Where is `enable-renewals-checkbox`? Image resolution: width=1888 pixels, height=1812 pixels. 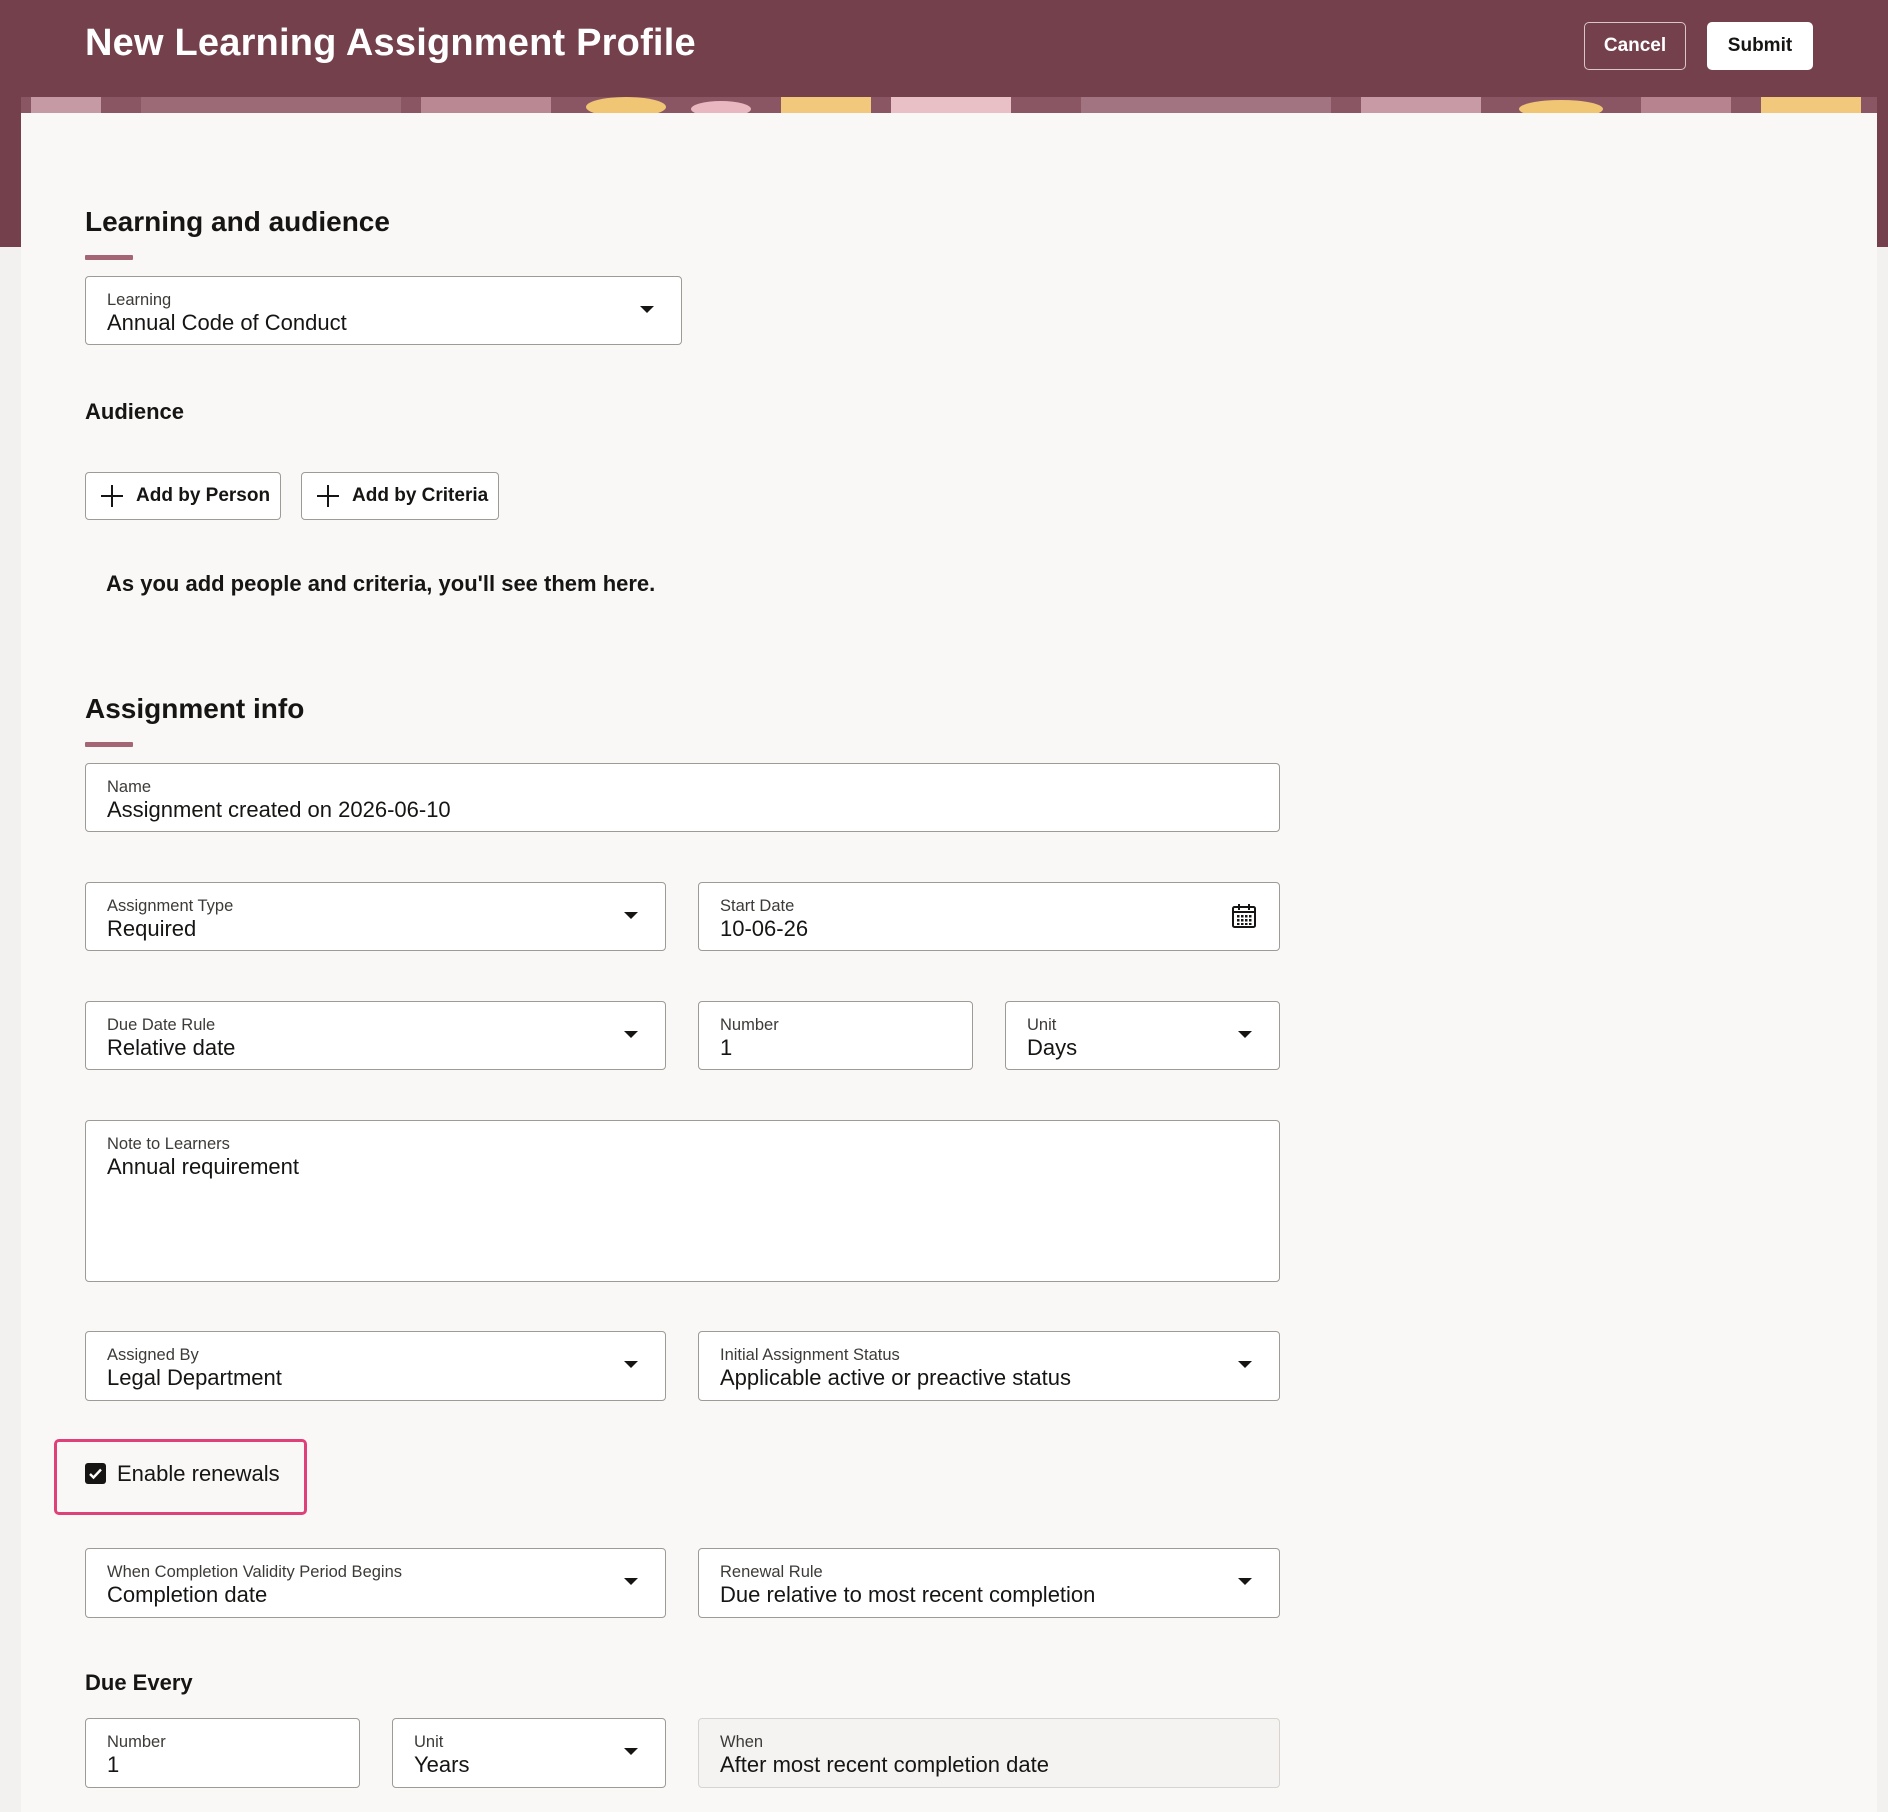
enable-renewals-checkbox is located at coordinates (95, 1473).